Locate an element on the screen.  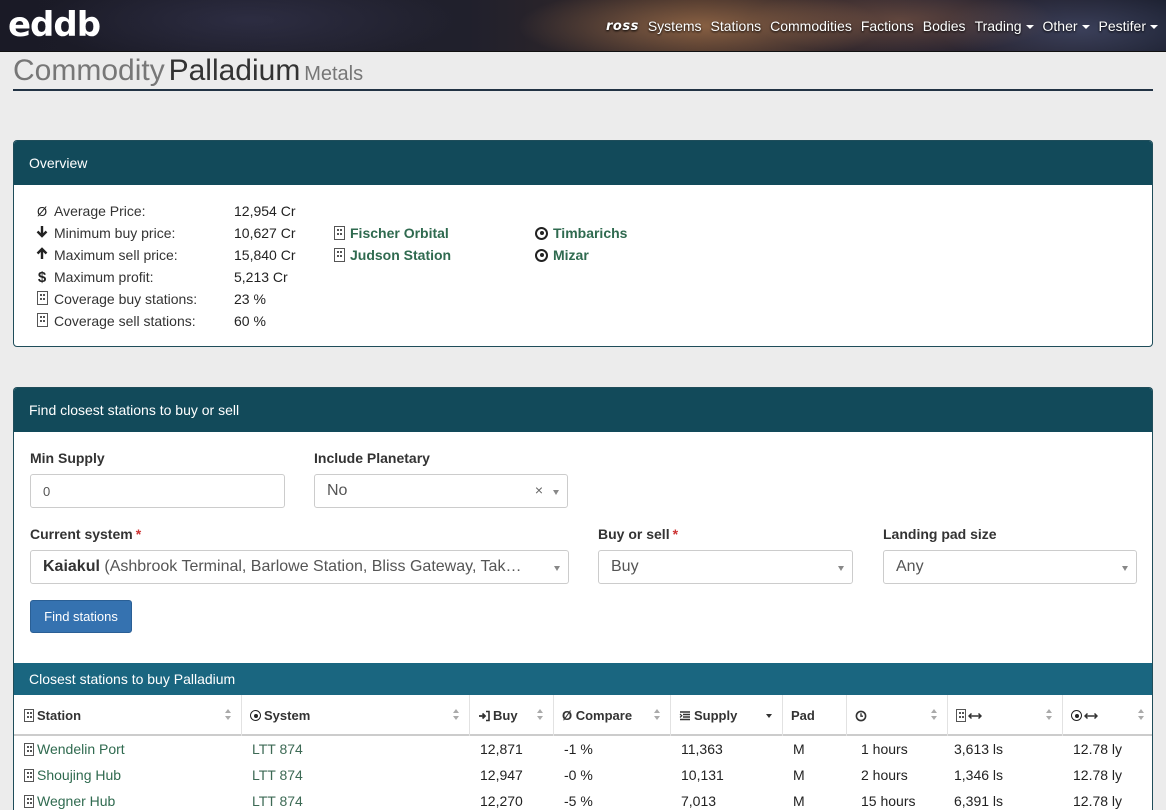
row-compare: -0 % is located at coordinates (578, 775).